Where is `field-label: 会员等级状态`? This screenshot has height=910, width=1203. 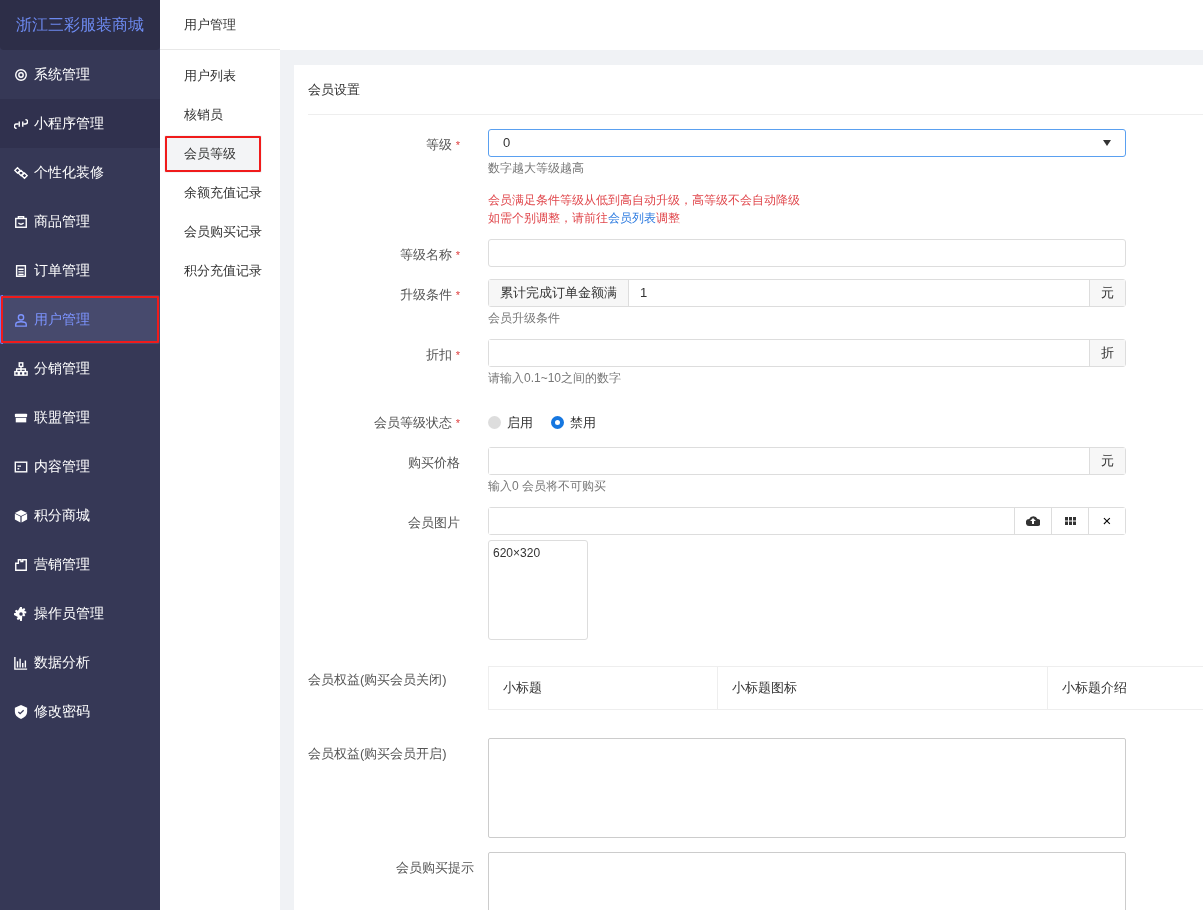
field-label: 会员等级状态 is located at coordinates (412, 422).